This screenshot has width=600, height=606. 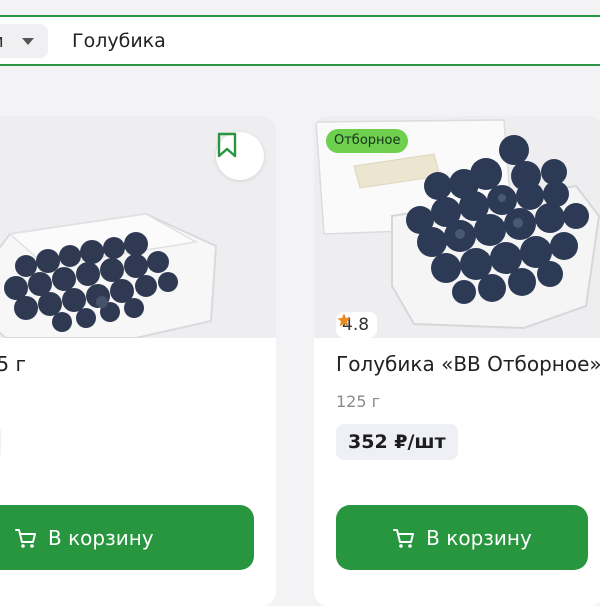 What do you see at coordinates (13, 364) in the screenshot?
I see `product-title: а, 125 г` at bounding box center [13, 364].